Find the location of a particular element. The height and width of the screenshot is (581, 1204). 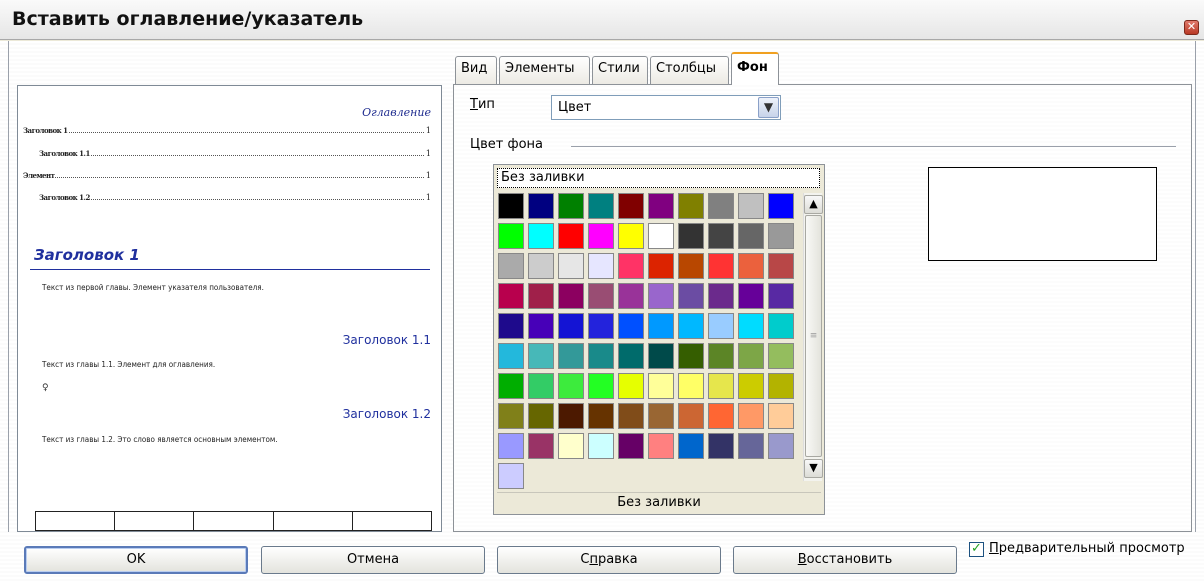

scroll-up-icon: ▲ is located at coordinates (813, 204).